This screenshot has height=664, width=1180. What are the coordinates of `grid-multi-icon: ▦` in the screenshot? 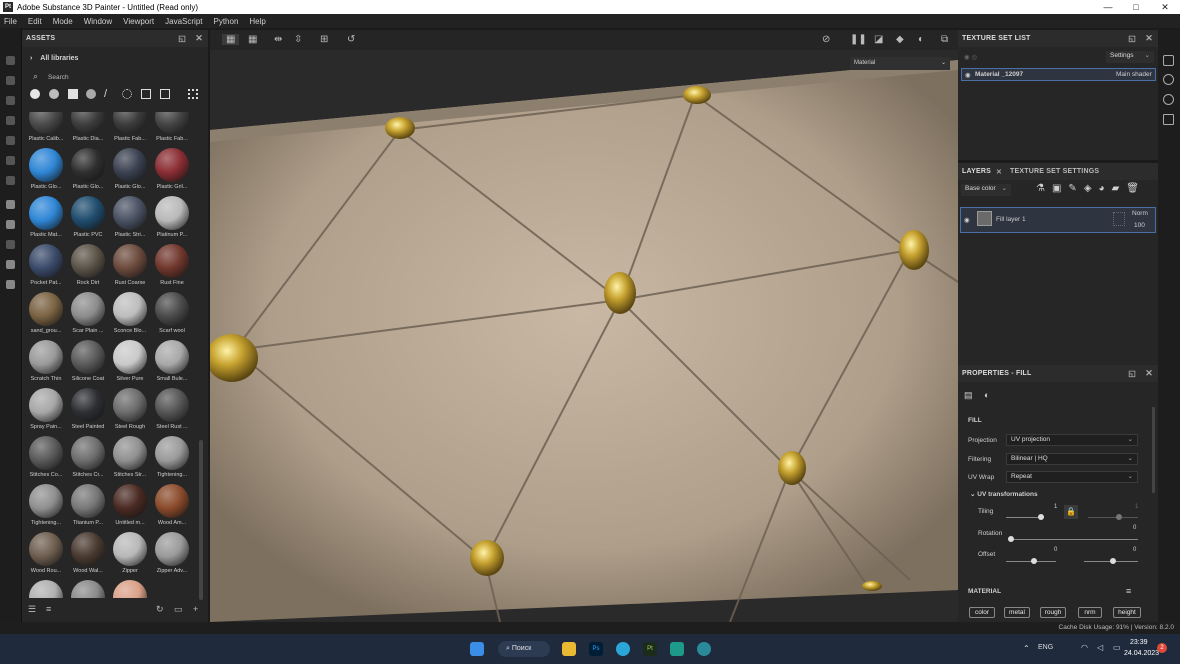 It's located at (252, 39).